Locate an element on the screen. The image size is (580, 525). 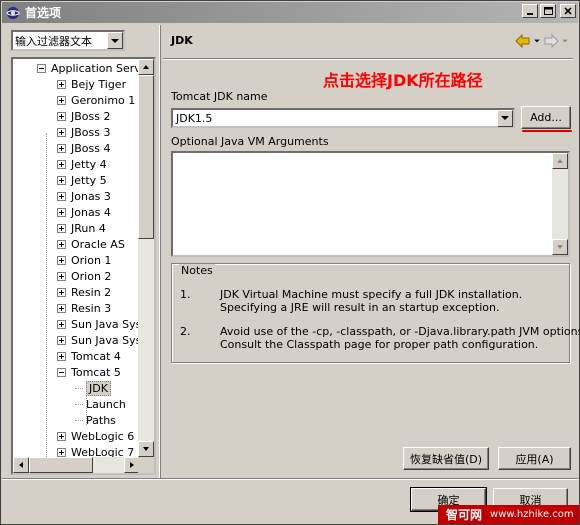
tree-item: Orion 1 is located at coordinates (84, 260).